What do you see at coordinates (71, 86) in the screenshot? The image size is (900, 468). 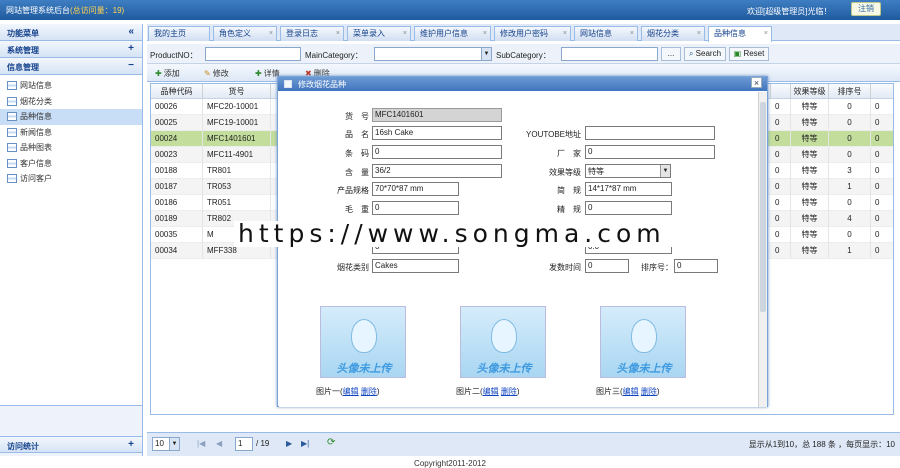 I see `sidebar-item-site-info: 网站信息` at bounding box center [71, 86].